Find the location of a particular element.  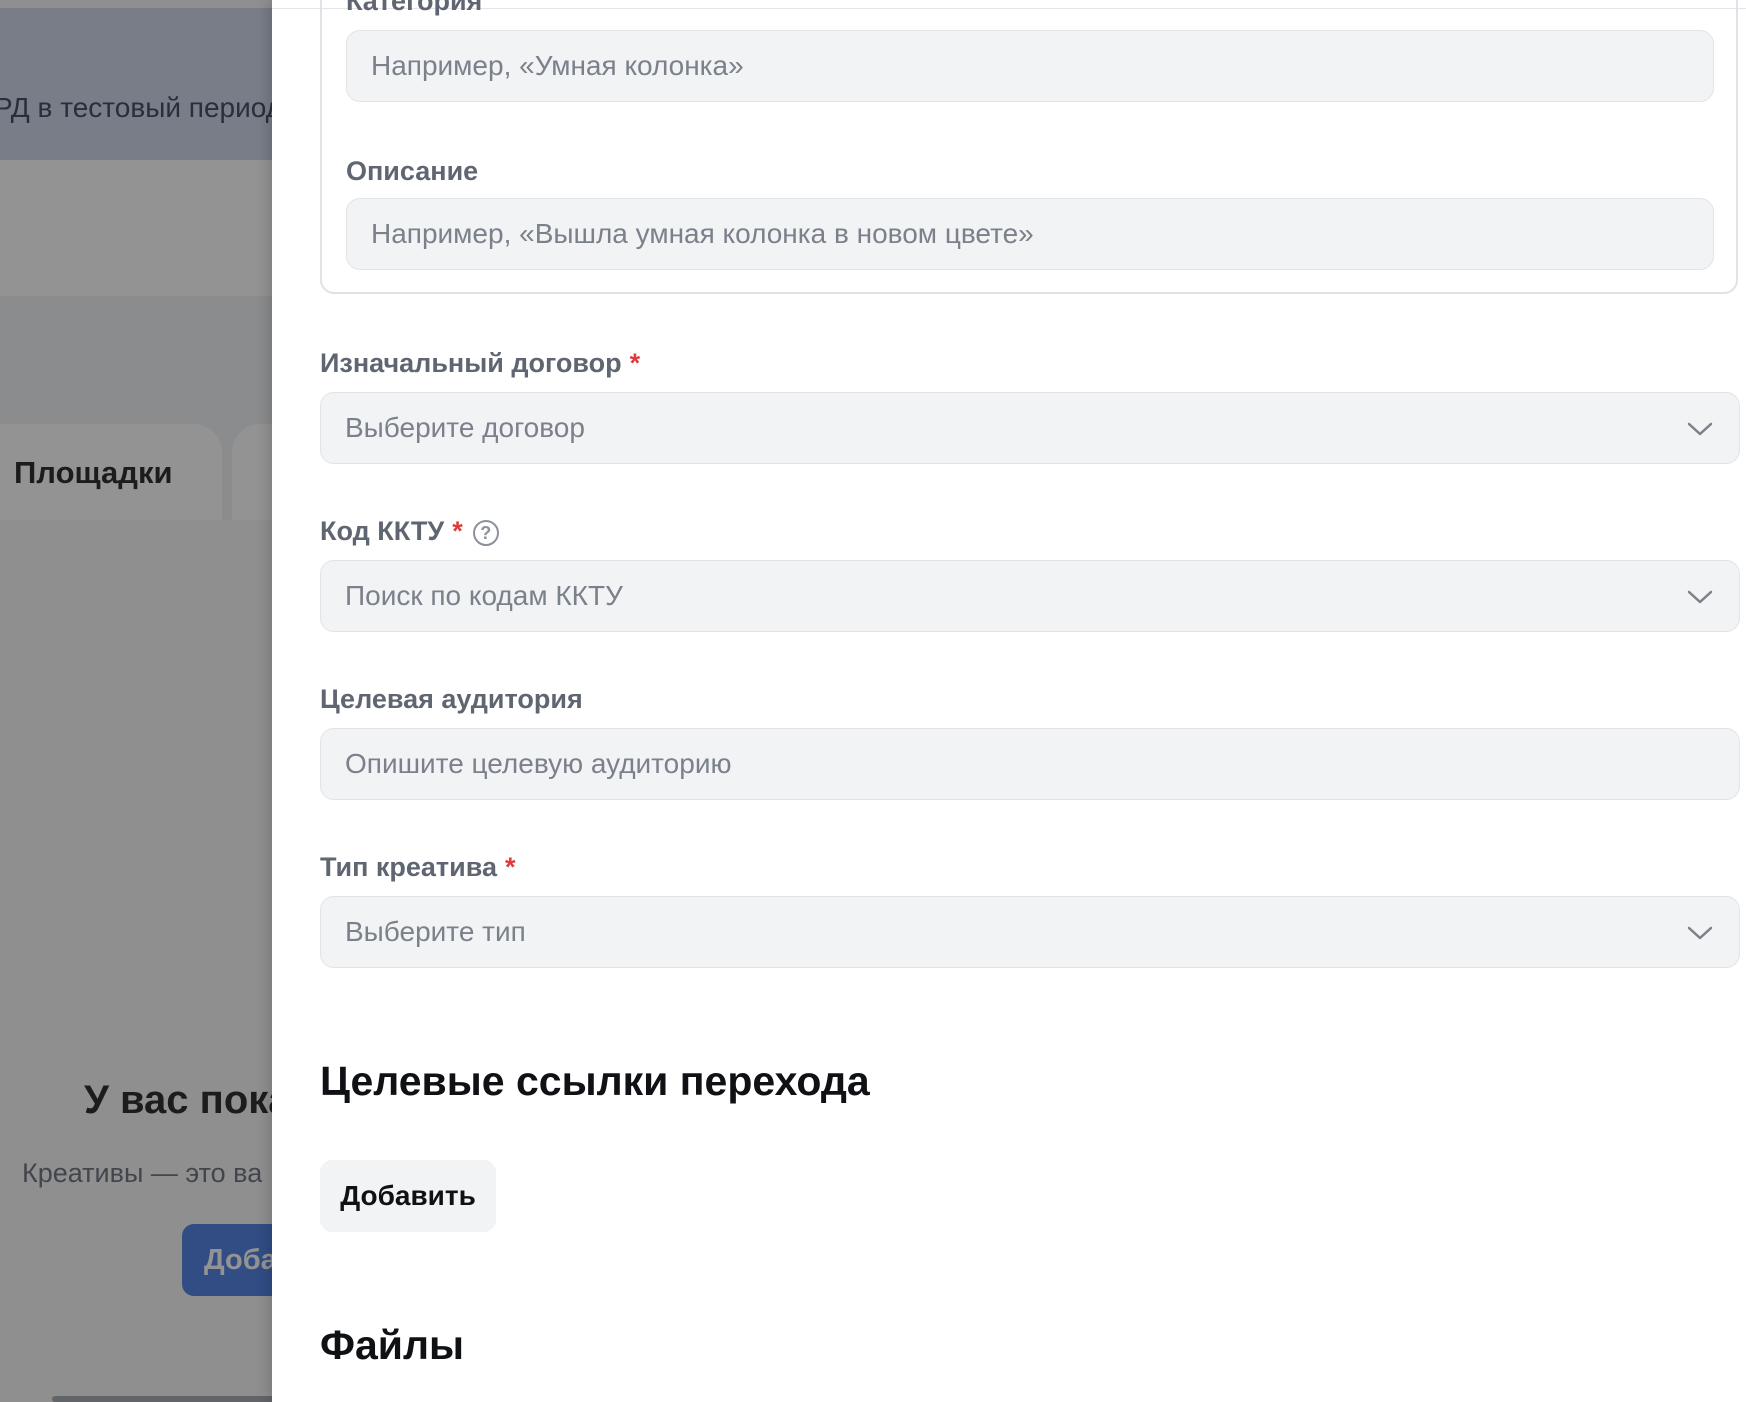

files-section-title: Файлы is located at coordinates (392, 1345).